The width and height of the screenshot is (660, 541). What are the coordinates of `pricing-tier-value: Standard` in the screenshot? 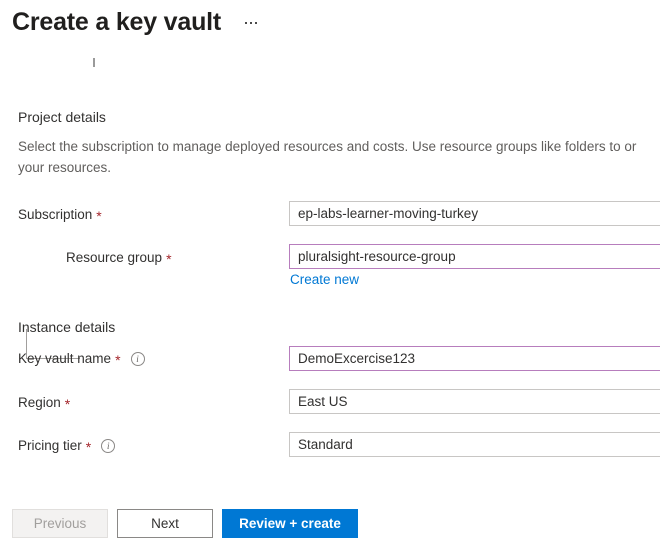 It's located at (325, 444).